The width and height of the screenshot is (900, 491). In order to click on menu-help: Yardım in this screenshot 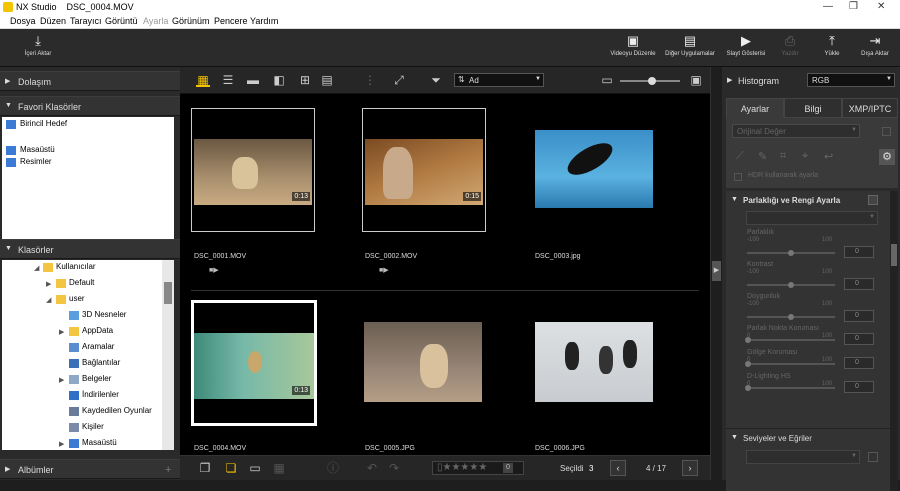, I will do `click(264, 21)`.